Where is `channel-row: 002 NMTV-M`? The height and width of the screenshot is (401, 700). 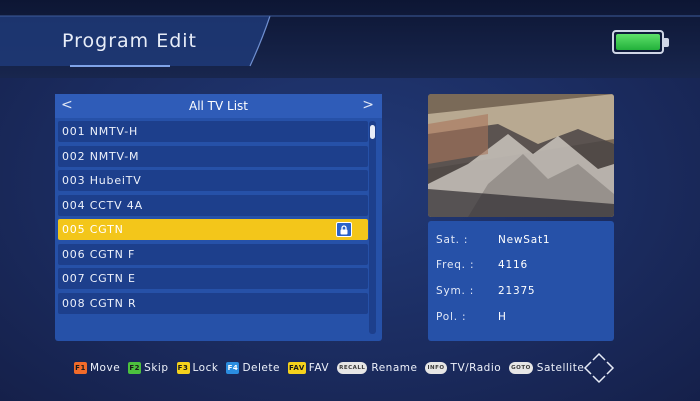 channel-row: 002 NMTV-M is located at coordinates (213, 156).